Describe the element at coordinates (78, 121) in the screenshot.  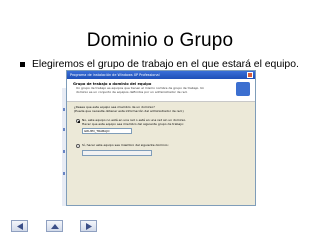
I see `option-no-radio` at that location.